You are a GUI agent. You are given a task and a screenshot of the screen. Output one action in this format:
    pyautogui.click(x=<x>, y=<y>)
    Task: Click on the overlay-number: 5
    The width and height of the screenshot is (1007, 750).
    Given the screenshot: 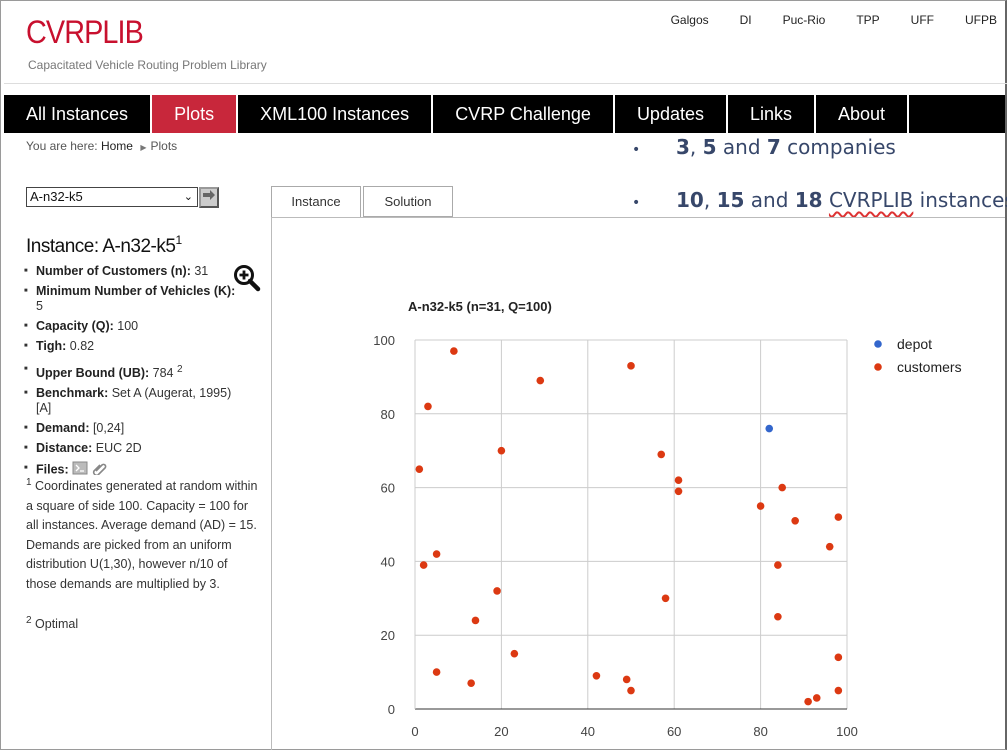 What is the action you would take?
    pyautogui.click(x=709, y=147)
    